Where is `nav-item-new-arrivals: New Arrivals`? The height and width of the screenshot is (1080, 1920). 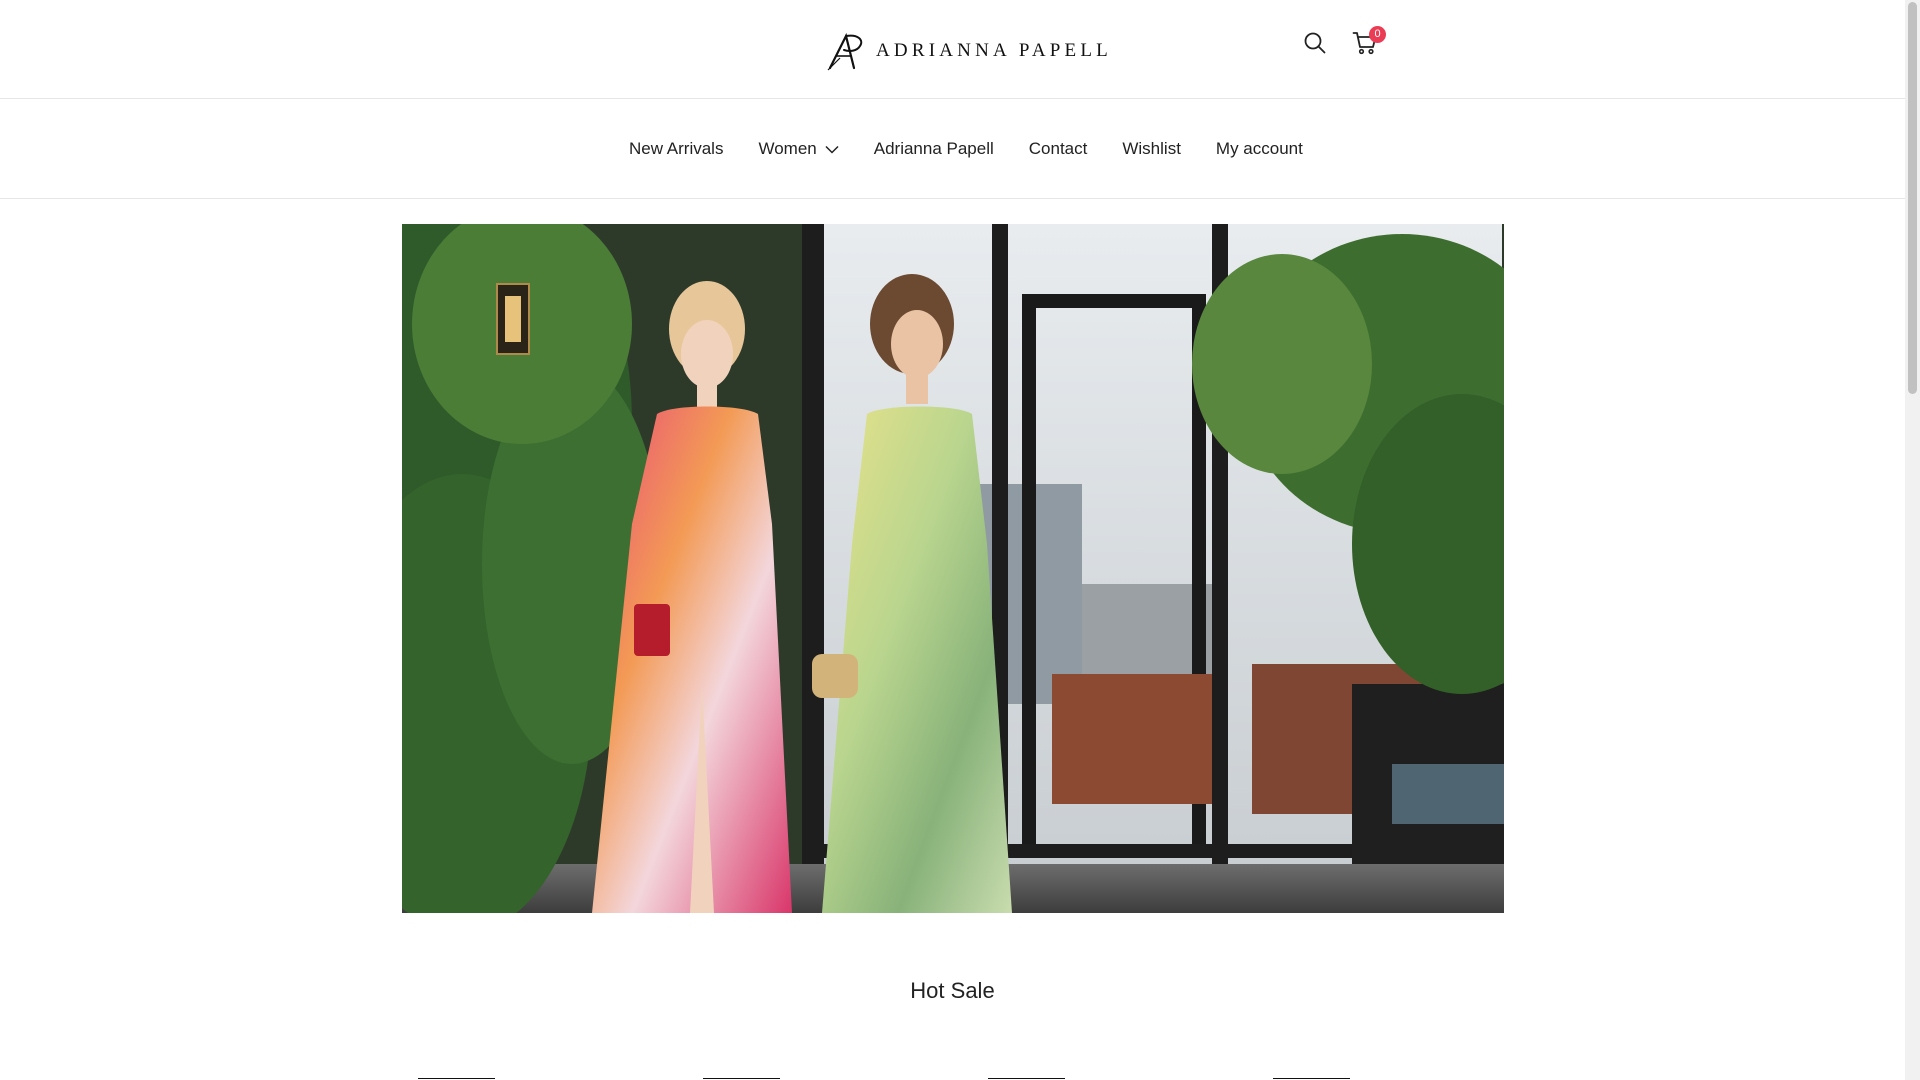
nav-item-new-arrivals: New Arrivals is located at coordinates (676, 149).